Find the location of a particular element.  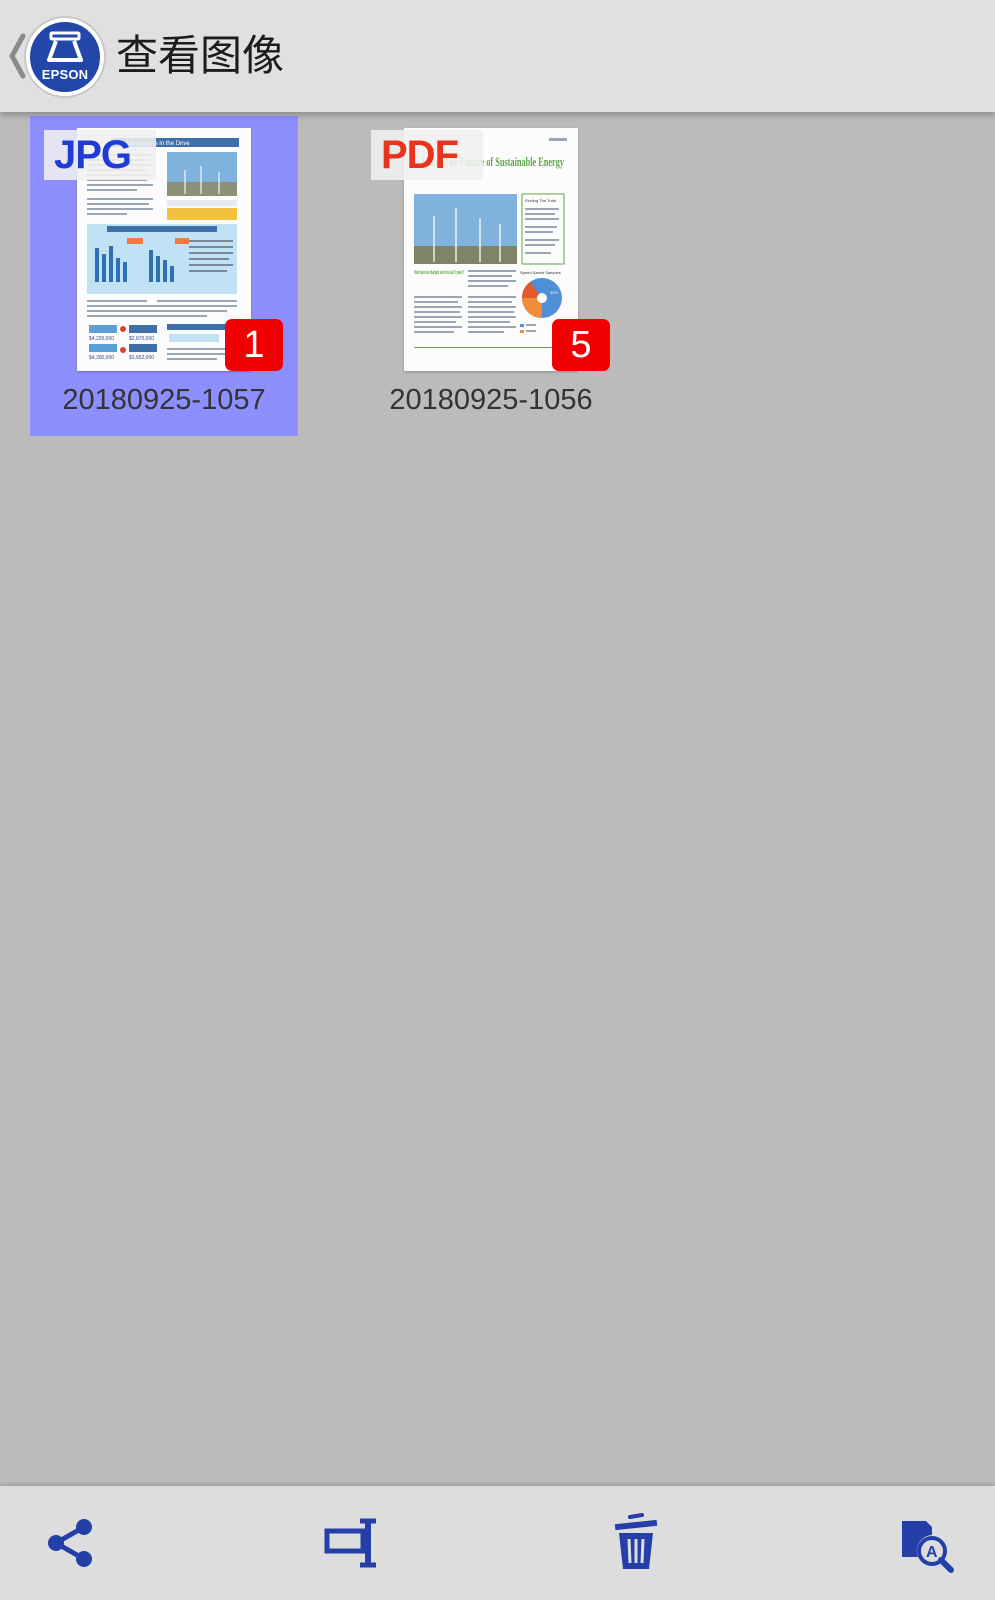

file-tile: Global Leaders in the Drive is located at coordinates (164, 276).